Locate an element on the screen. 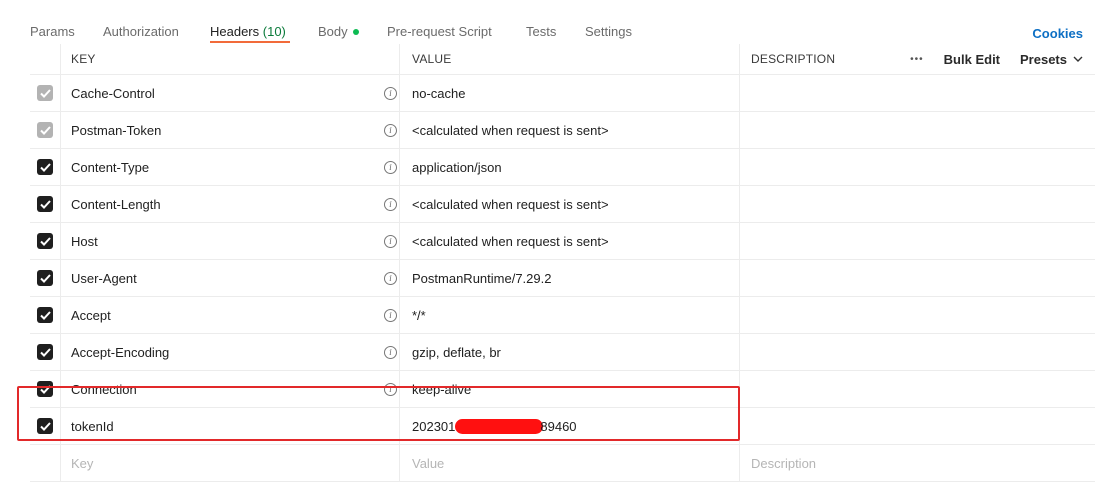 This screenshot has width=1095, height=482. row-value-cell: no-cache is located at coordinates (570, 93).